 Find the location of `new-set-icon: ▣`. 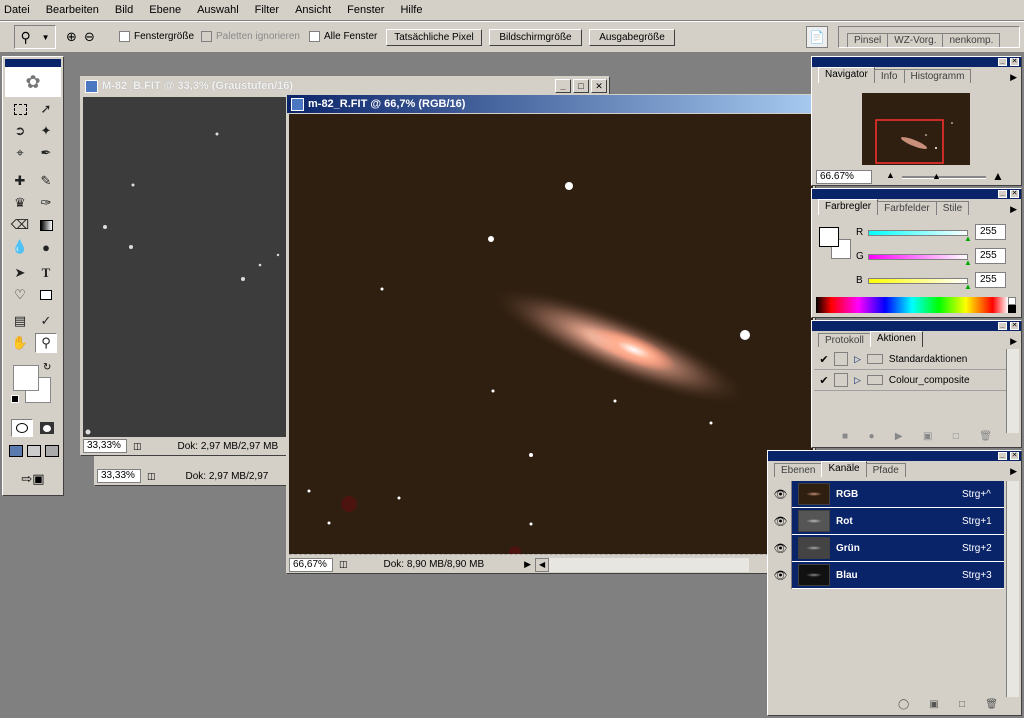

new-set-icon: ▣ is located at coordinates (927, 438).